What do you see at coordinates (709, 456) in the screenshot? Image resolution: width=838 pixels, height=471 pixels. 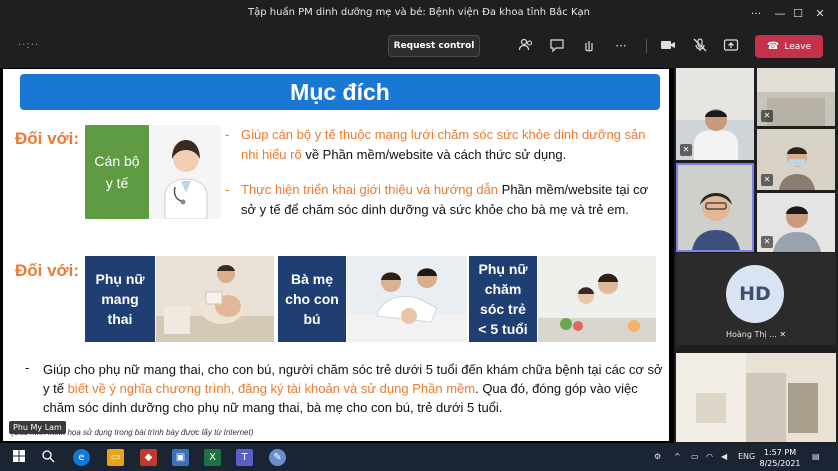 I see `wifi-icon: ◠` at bounding box center [709, 456].